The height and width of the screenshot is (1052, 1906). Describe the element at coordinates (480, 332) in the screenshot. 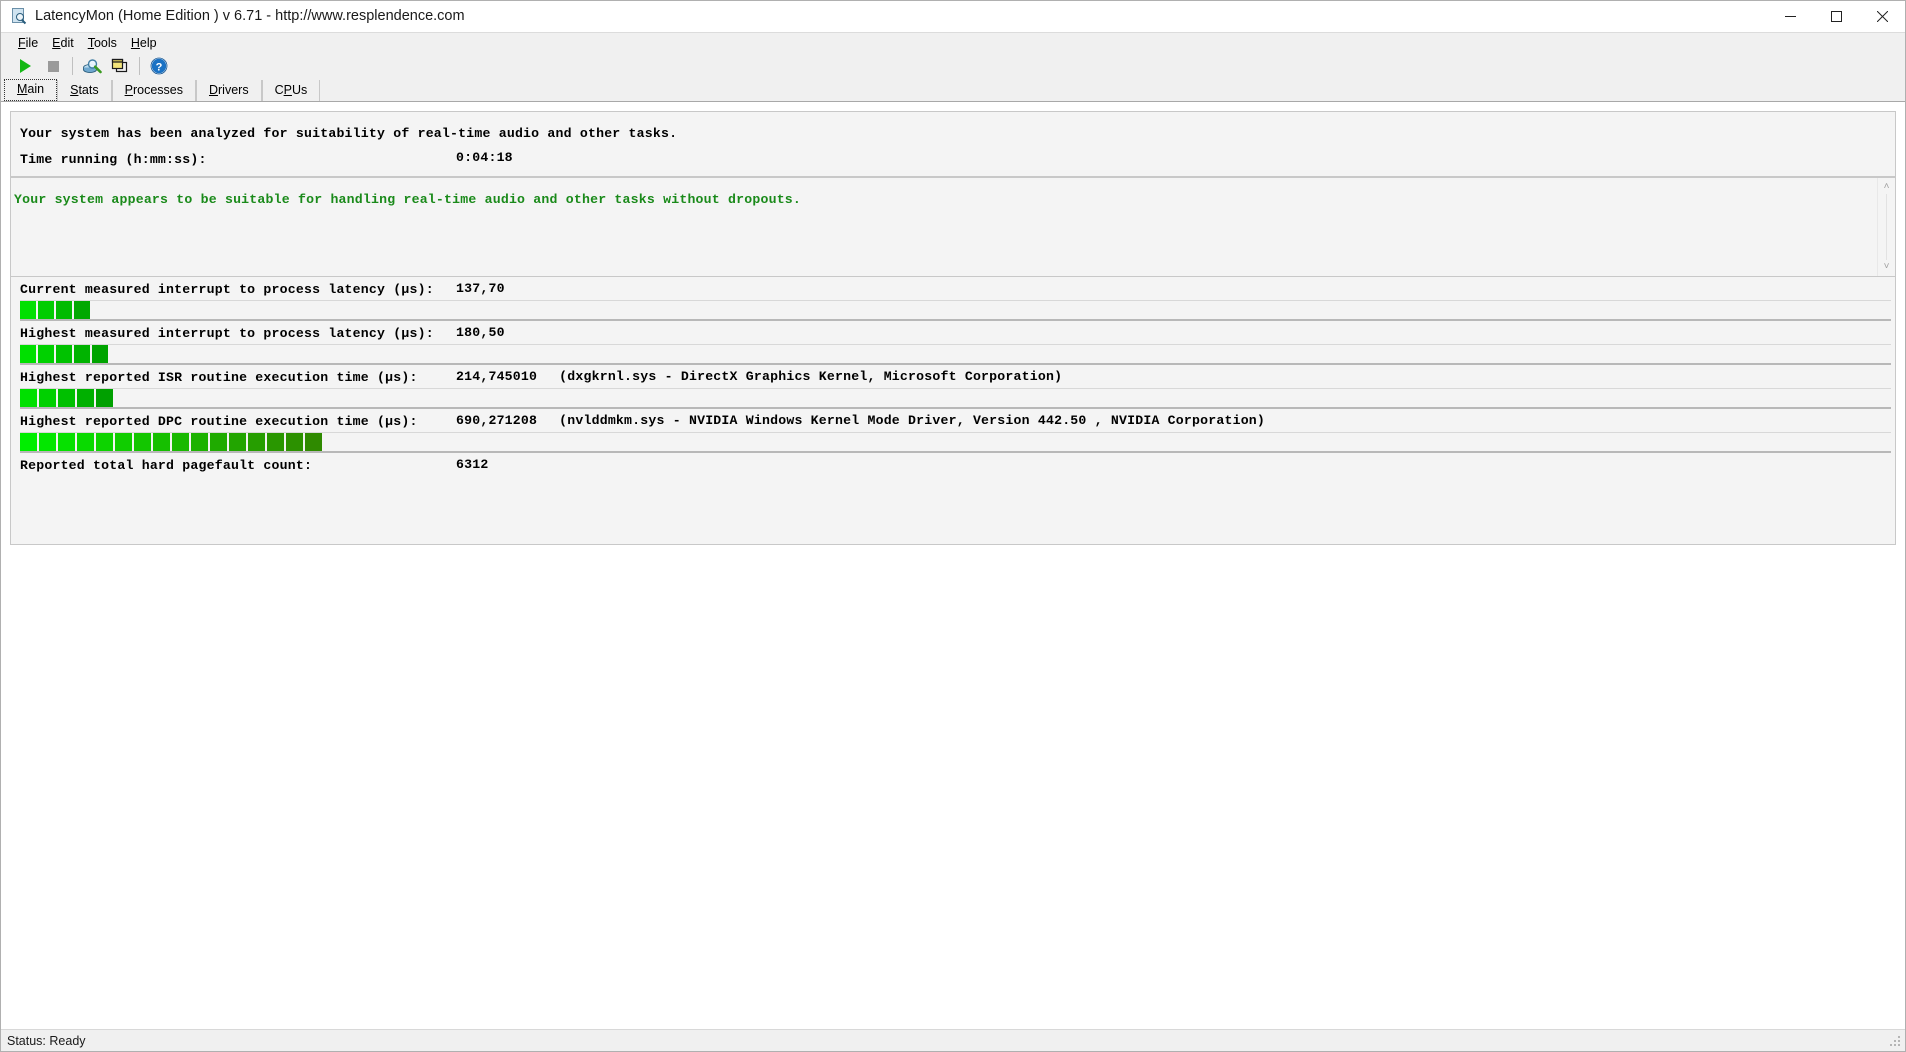

I see `metric-value: 180,50` at that location.